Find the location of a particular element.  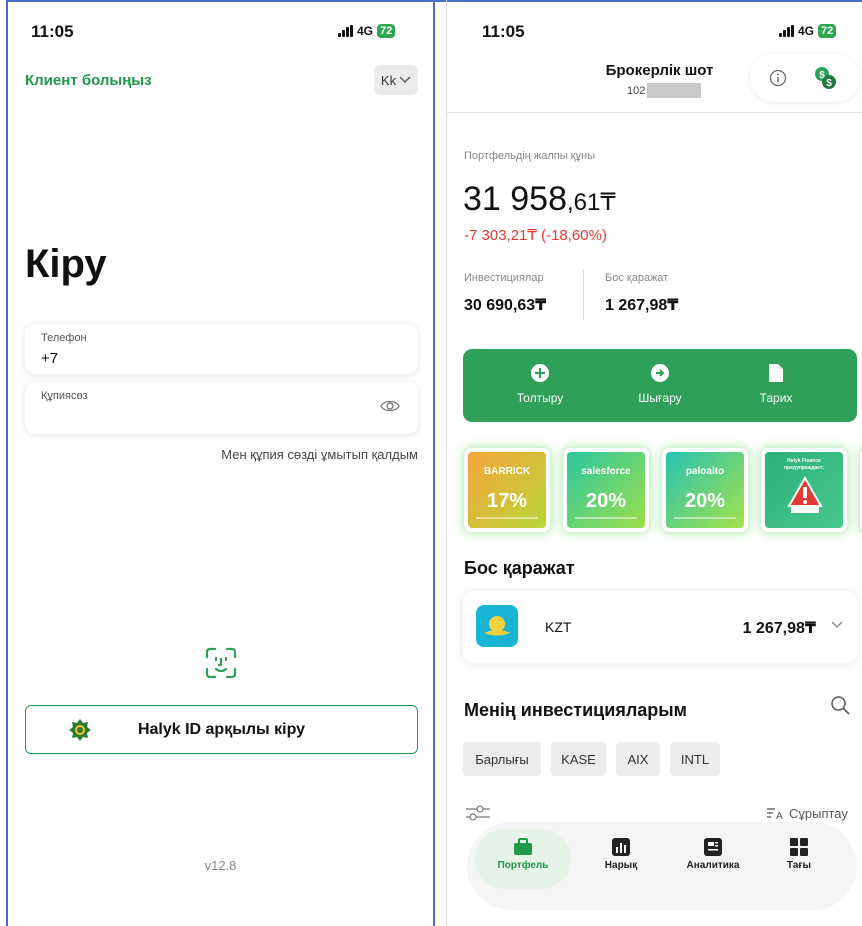

eye-icon is located at coordinates (390, 406).